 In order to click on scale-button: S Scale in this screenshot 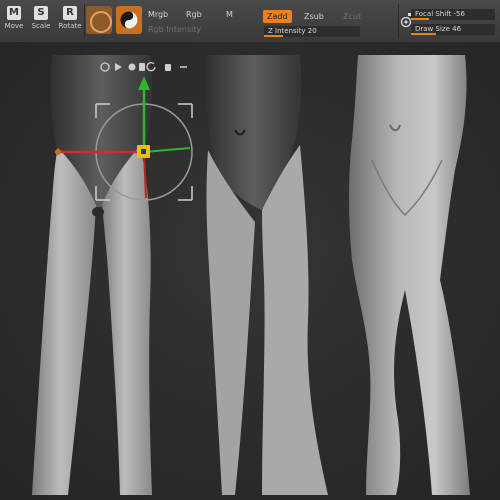, I will do `click(41, 21)`.